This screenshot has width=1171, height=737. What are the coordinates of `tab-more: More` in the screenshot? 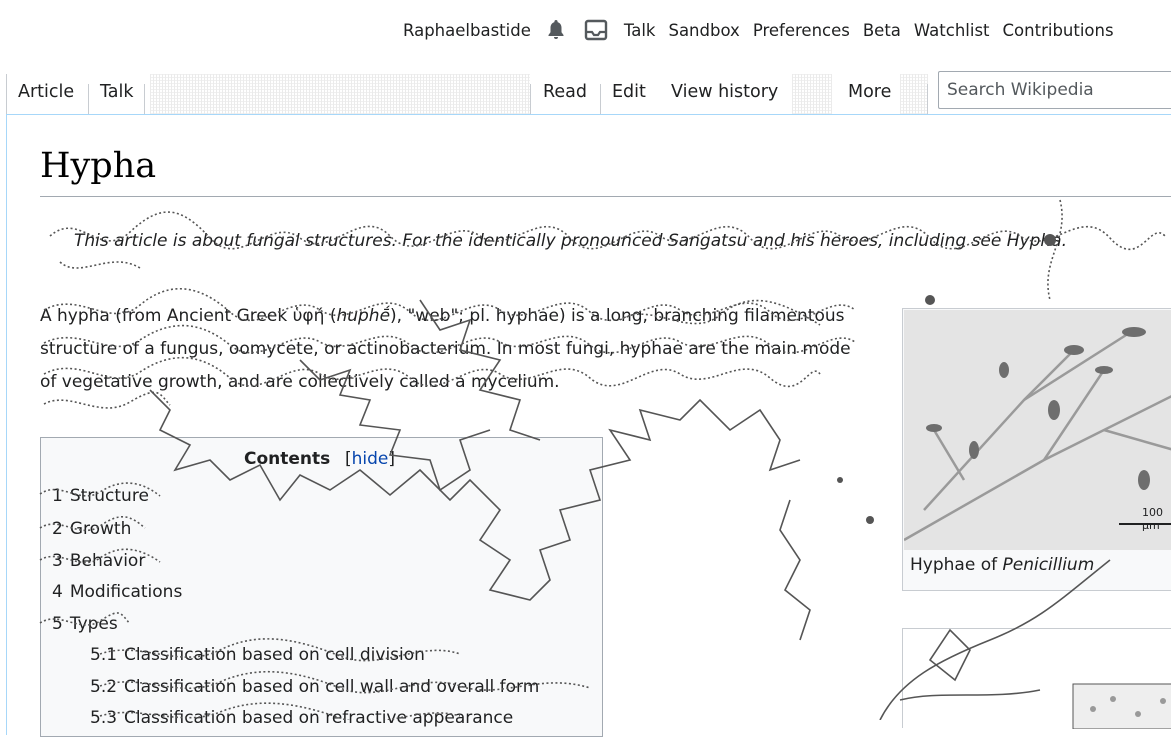 It's located at (869, 92).